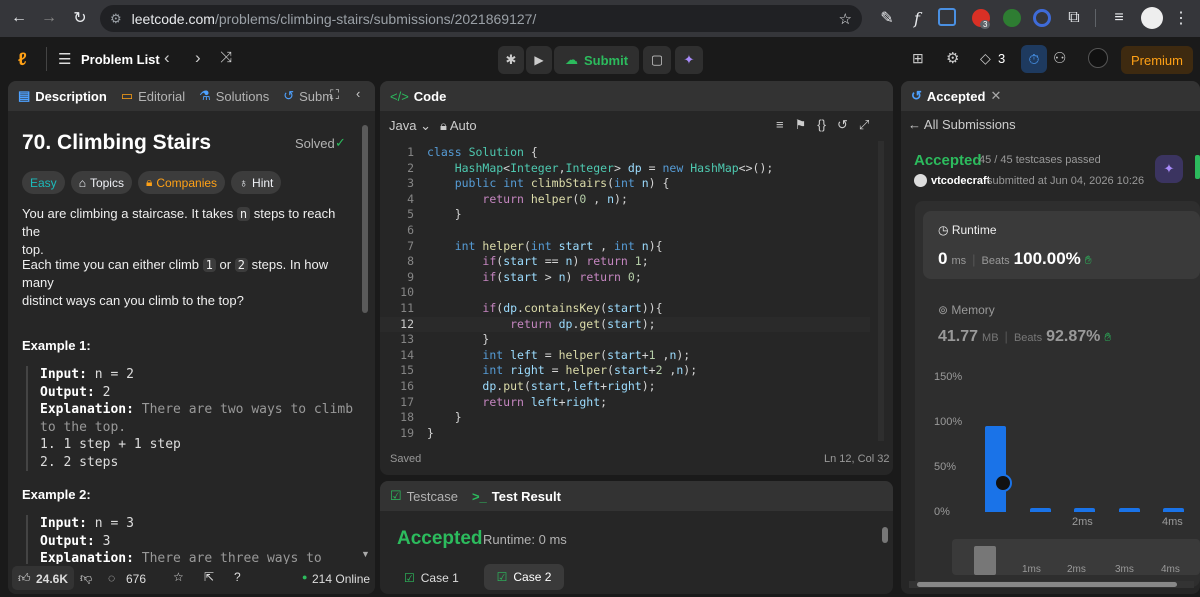  Describe the element at coordinates (516, 496) in the screenshot. I see `tab-test-result: >_ Test Result` at that location.